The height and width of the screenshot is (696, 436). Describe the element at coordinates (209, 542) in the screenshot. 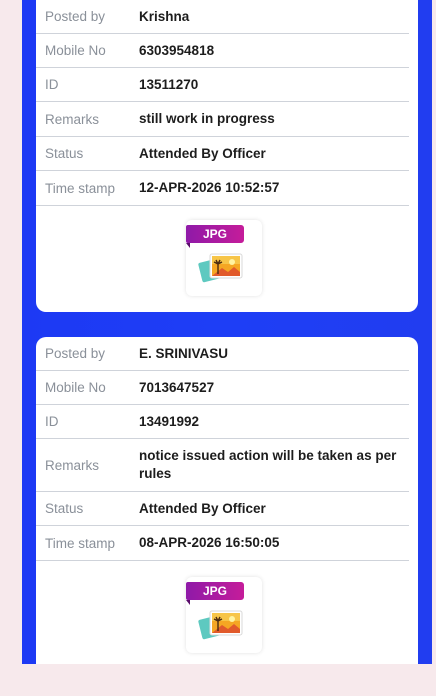

I see `timestamp-value: 08-APR-2026 16:50:05` at that location.